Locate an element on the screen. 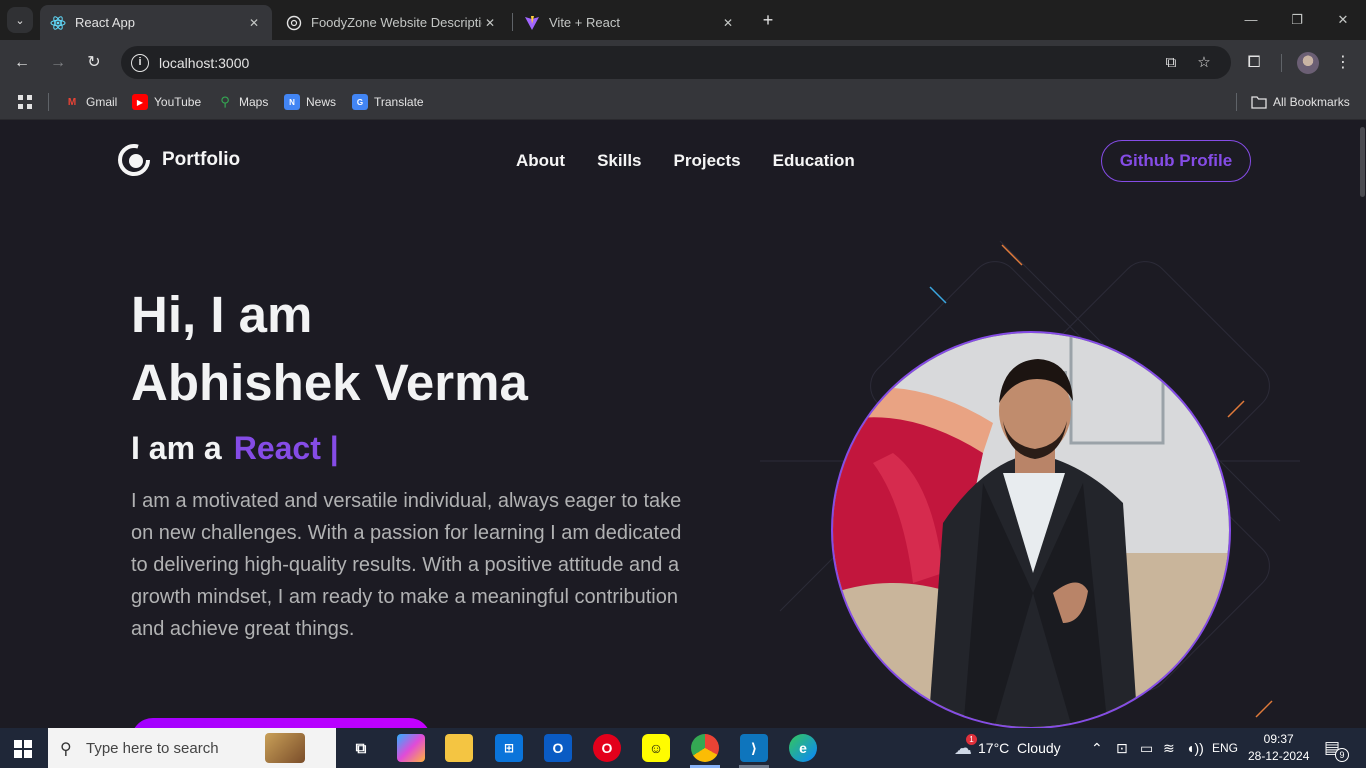 The image size is (1366, 768). tab-separator is located at coordinates (512, 22).